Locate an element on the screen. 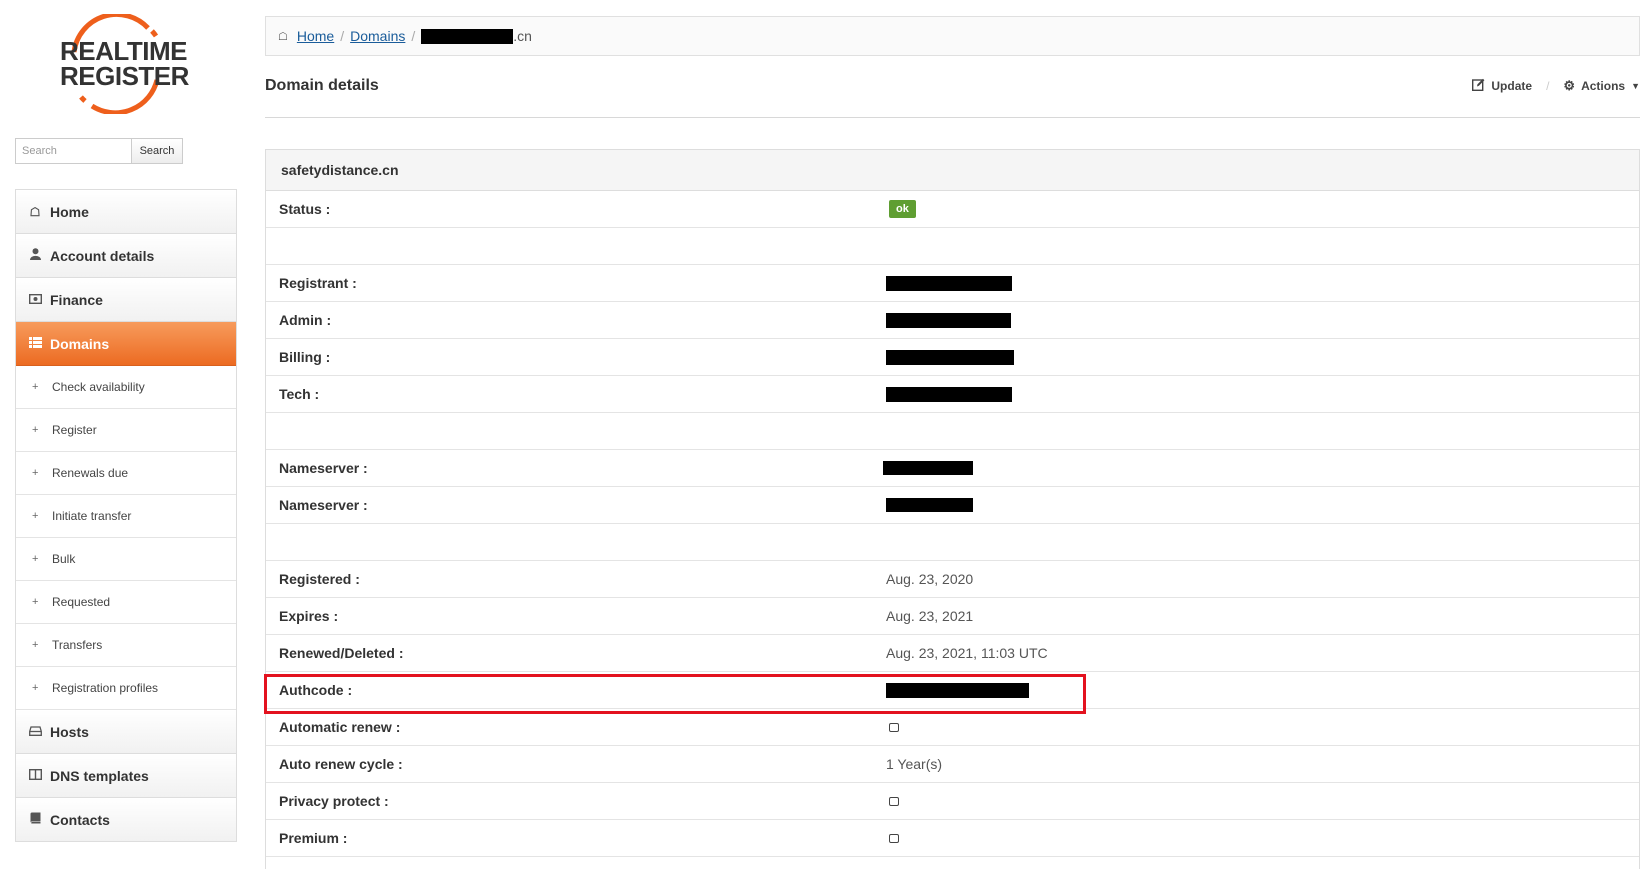  sidebar-item-account-details: Account details is located at coordinates (126, 256).